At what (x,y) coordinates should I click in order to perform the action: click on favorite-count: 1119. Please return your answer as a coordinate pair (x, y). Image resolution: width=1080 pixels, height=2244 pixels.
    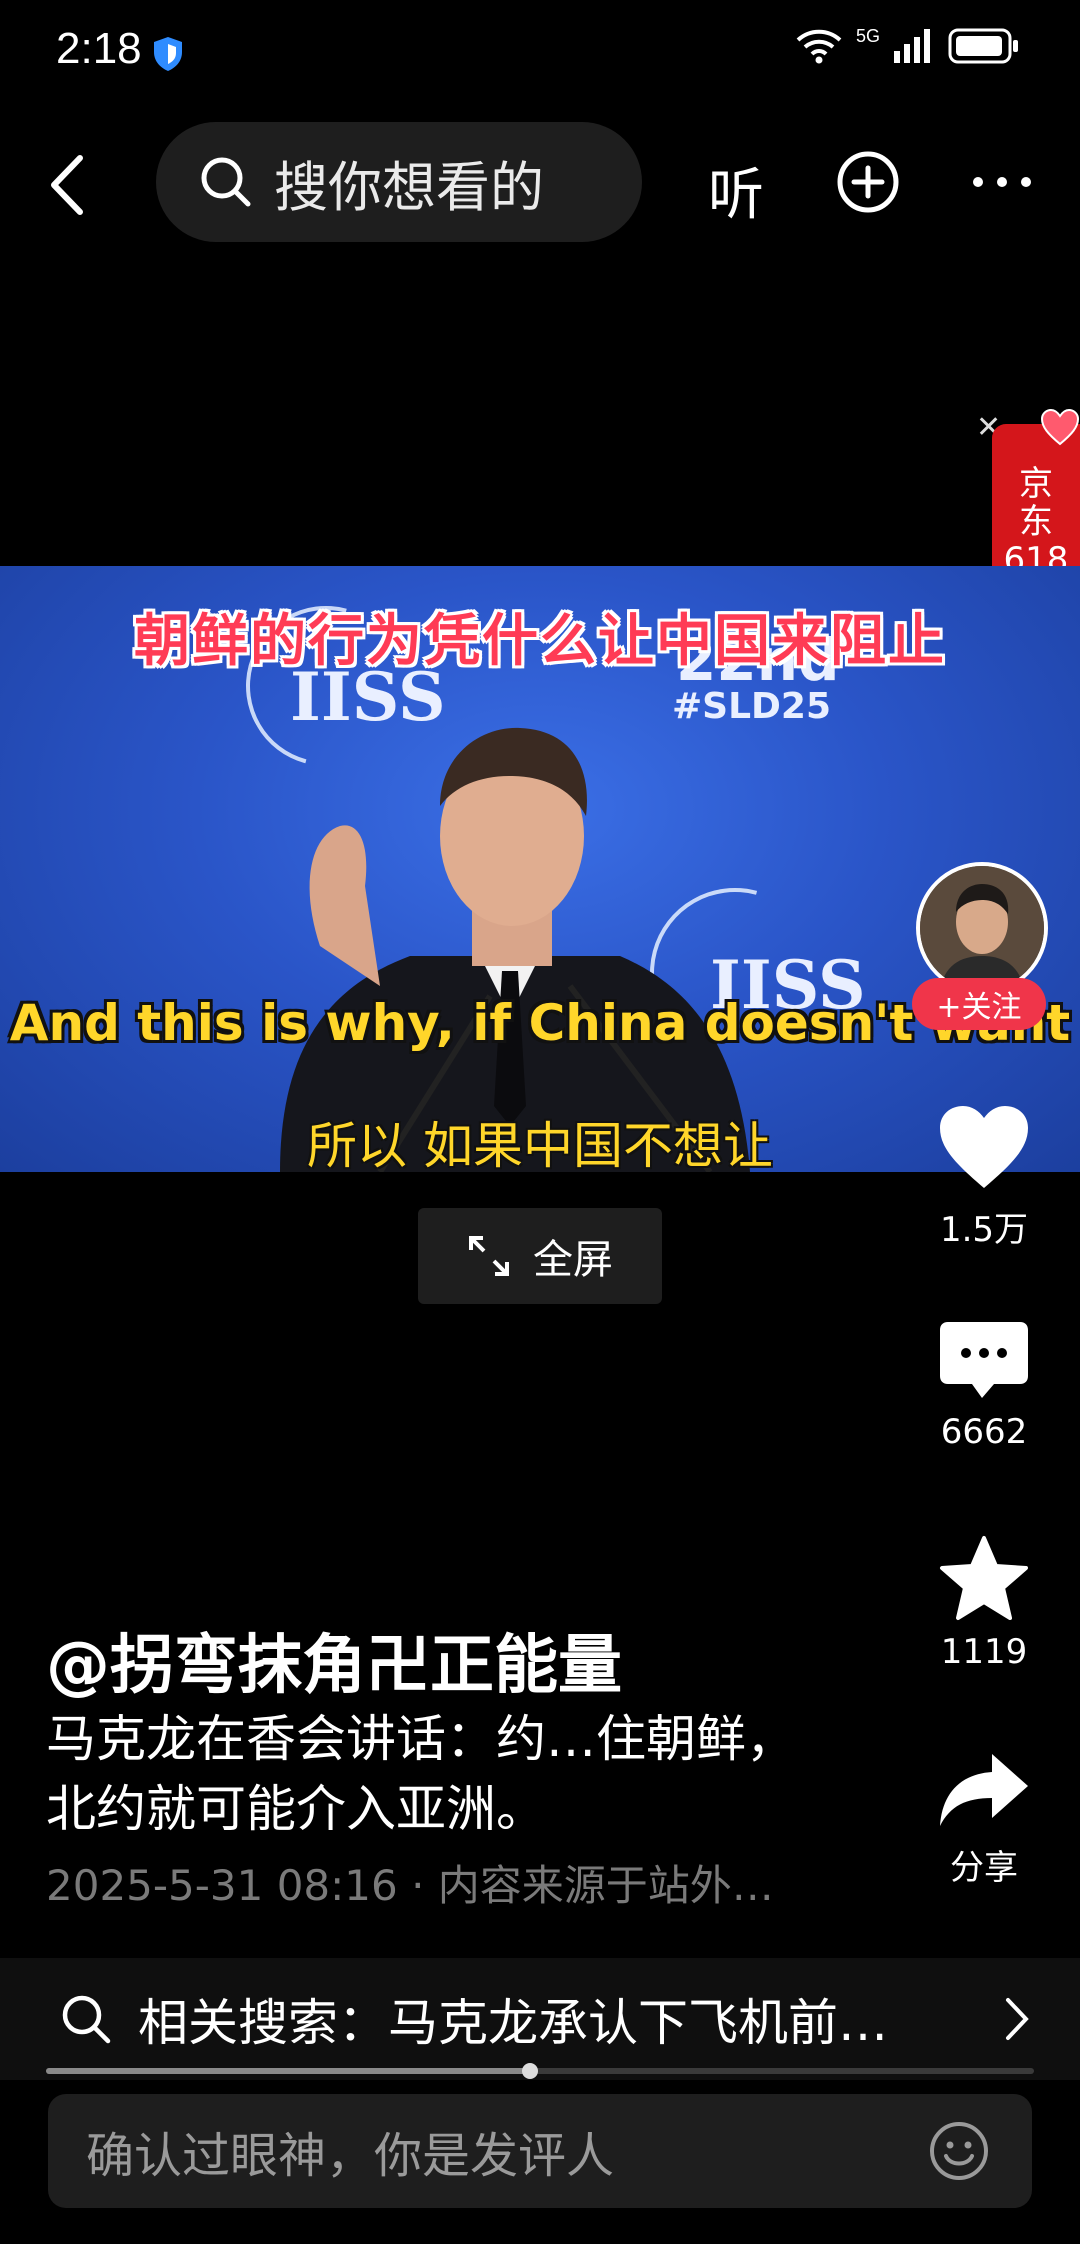
    Looking at the image, I should click on (984, 1652).